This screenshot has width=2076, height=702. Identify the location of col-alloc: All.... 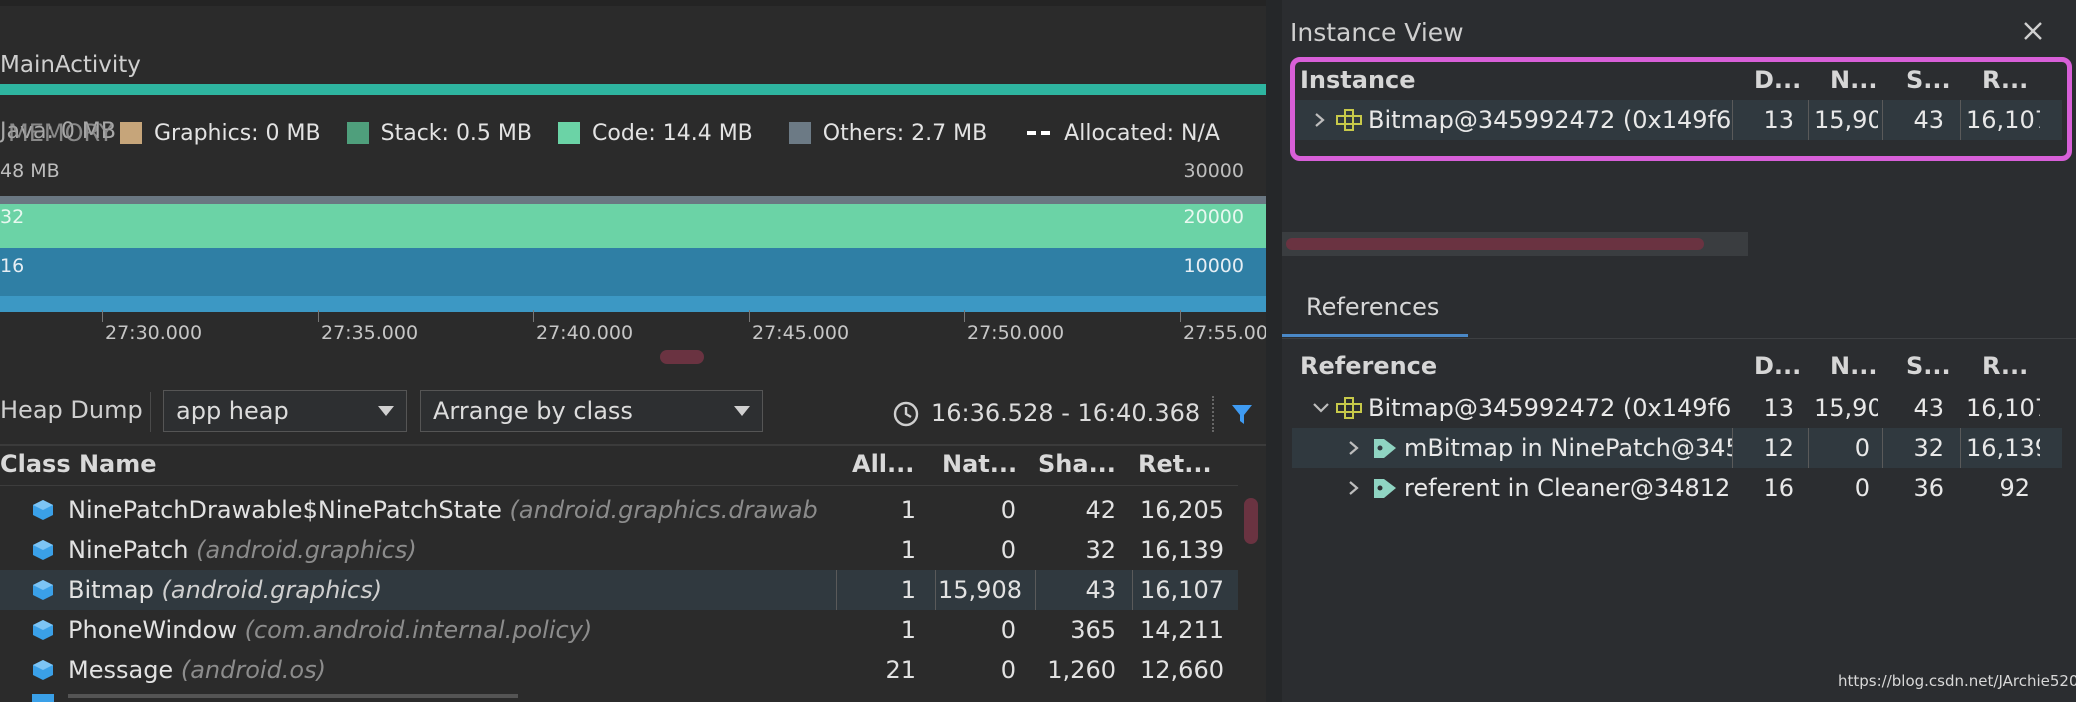
(883, 464).